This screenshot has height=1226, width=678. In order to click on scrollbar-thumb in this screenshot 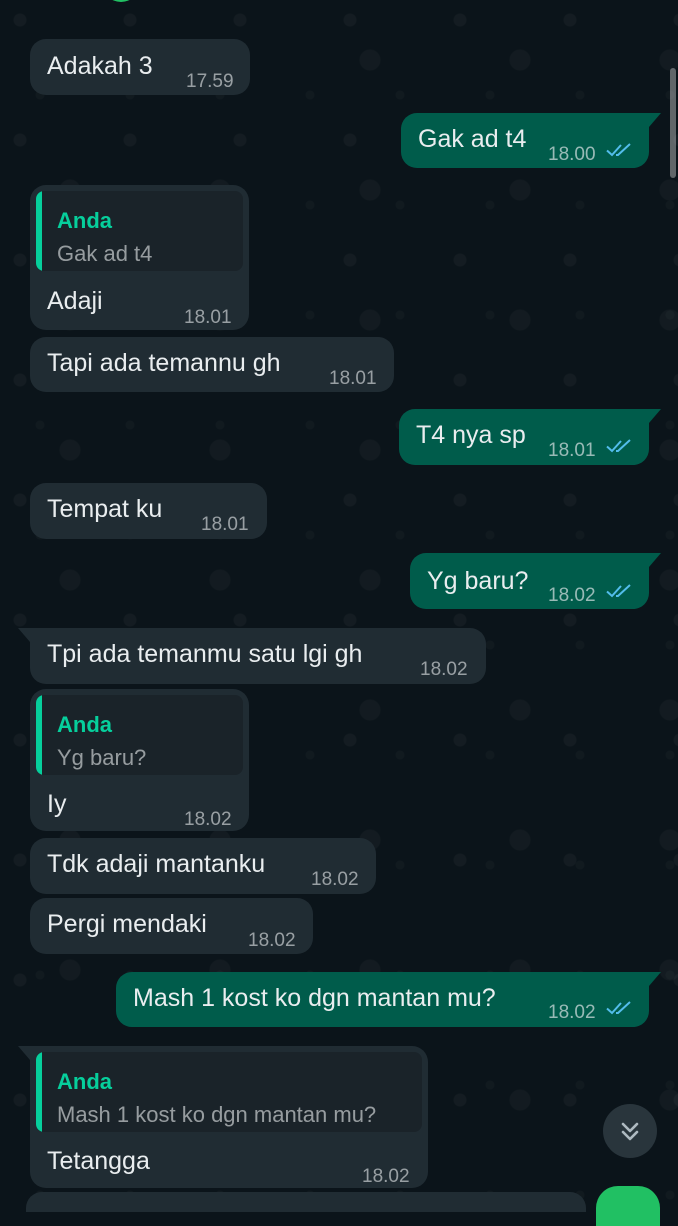, I will do `click(673, 123)`.